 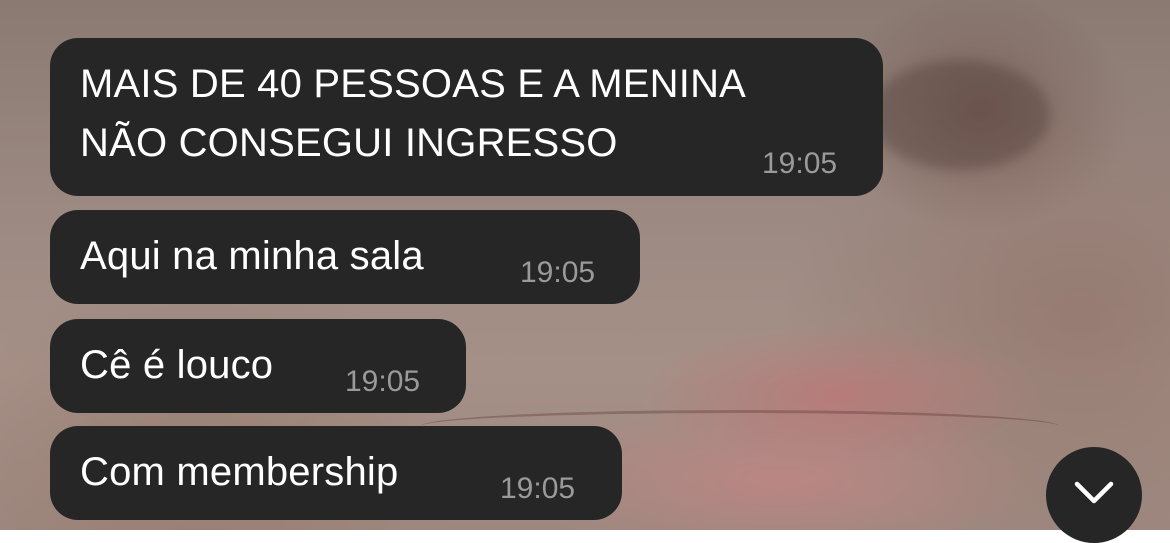 I want to click on chevron-down-icon, so click(x=1094, y=492).